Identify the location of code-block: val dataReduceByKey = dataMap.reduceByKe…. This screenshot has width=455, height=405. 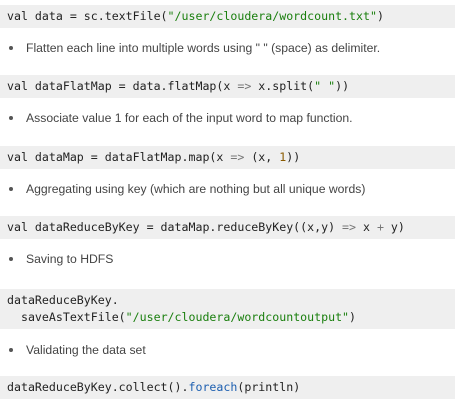
(227, 227).